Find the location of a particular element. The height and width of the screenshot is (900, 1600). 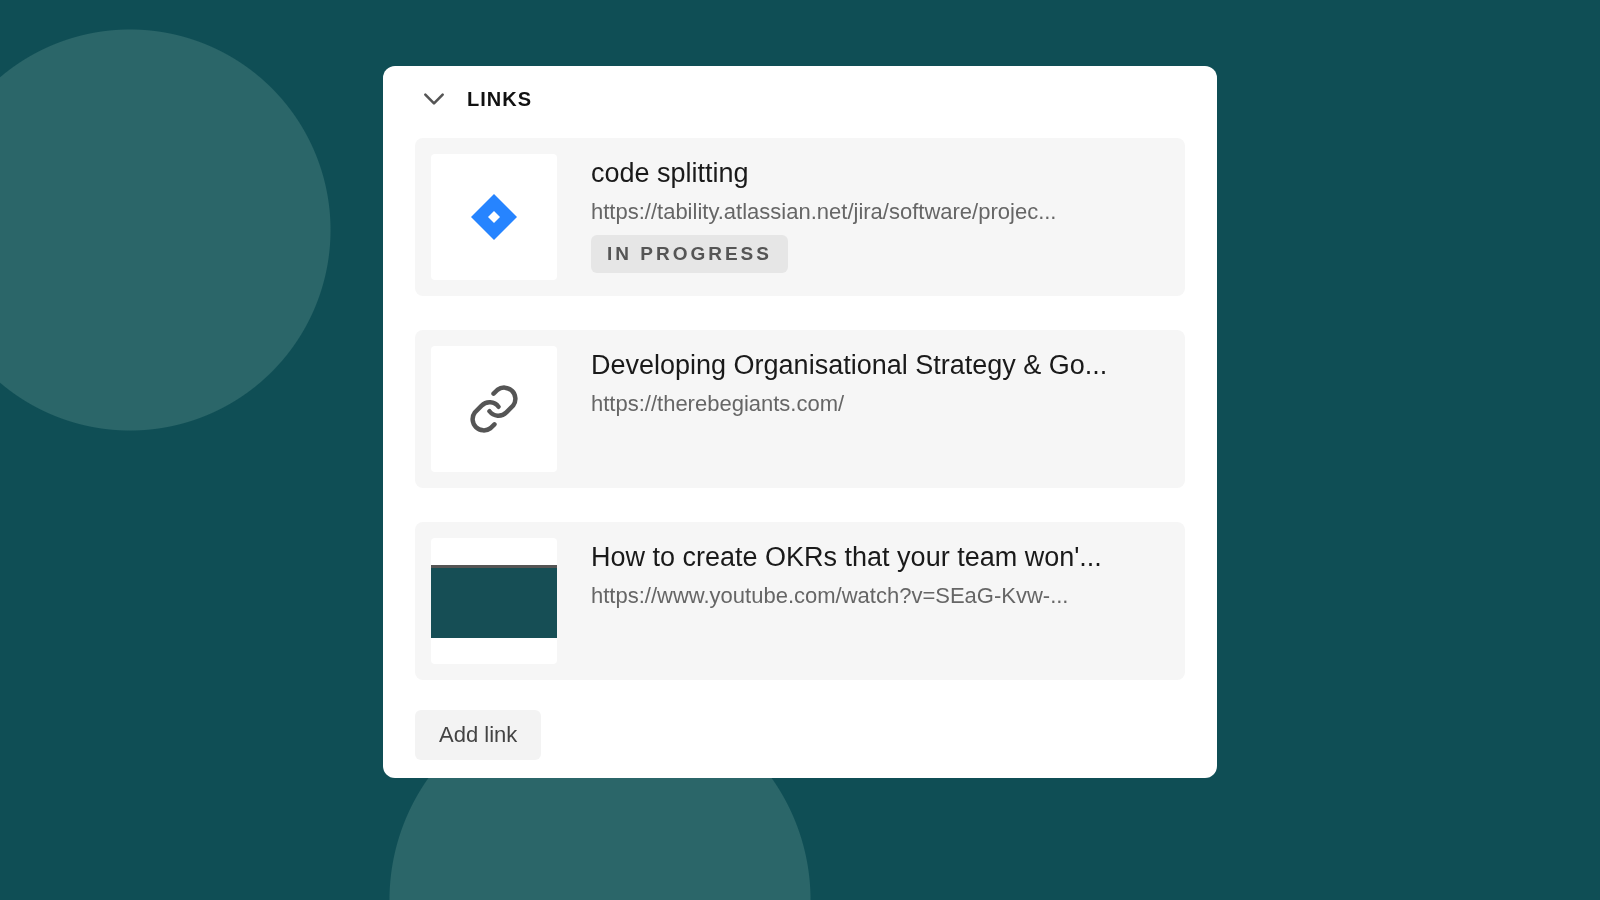

link-card: code splitting https://tability.atlassian.net/jira/software/projec... IN PROGRESS is located at coordinates (800, 217).